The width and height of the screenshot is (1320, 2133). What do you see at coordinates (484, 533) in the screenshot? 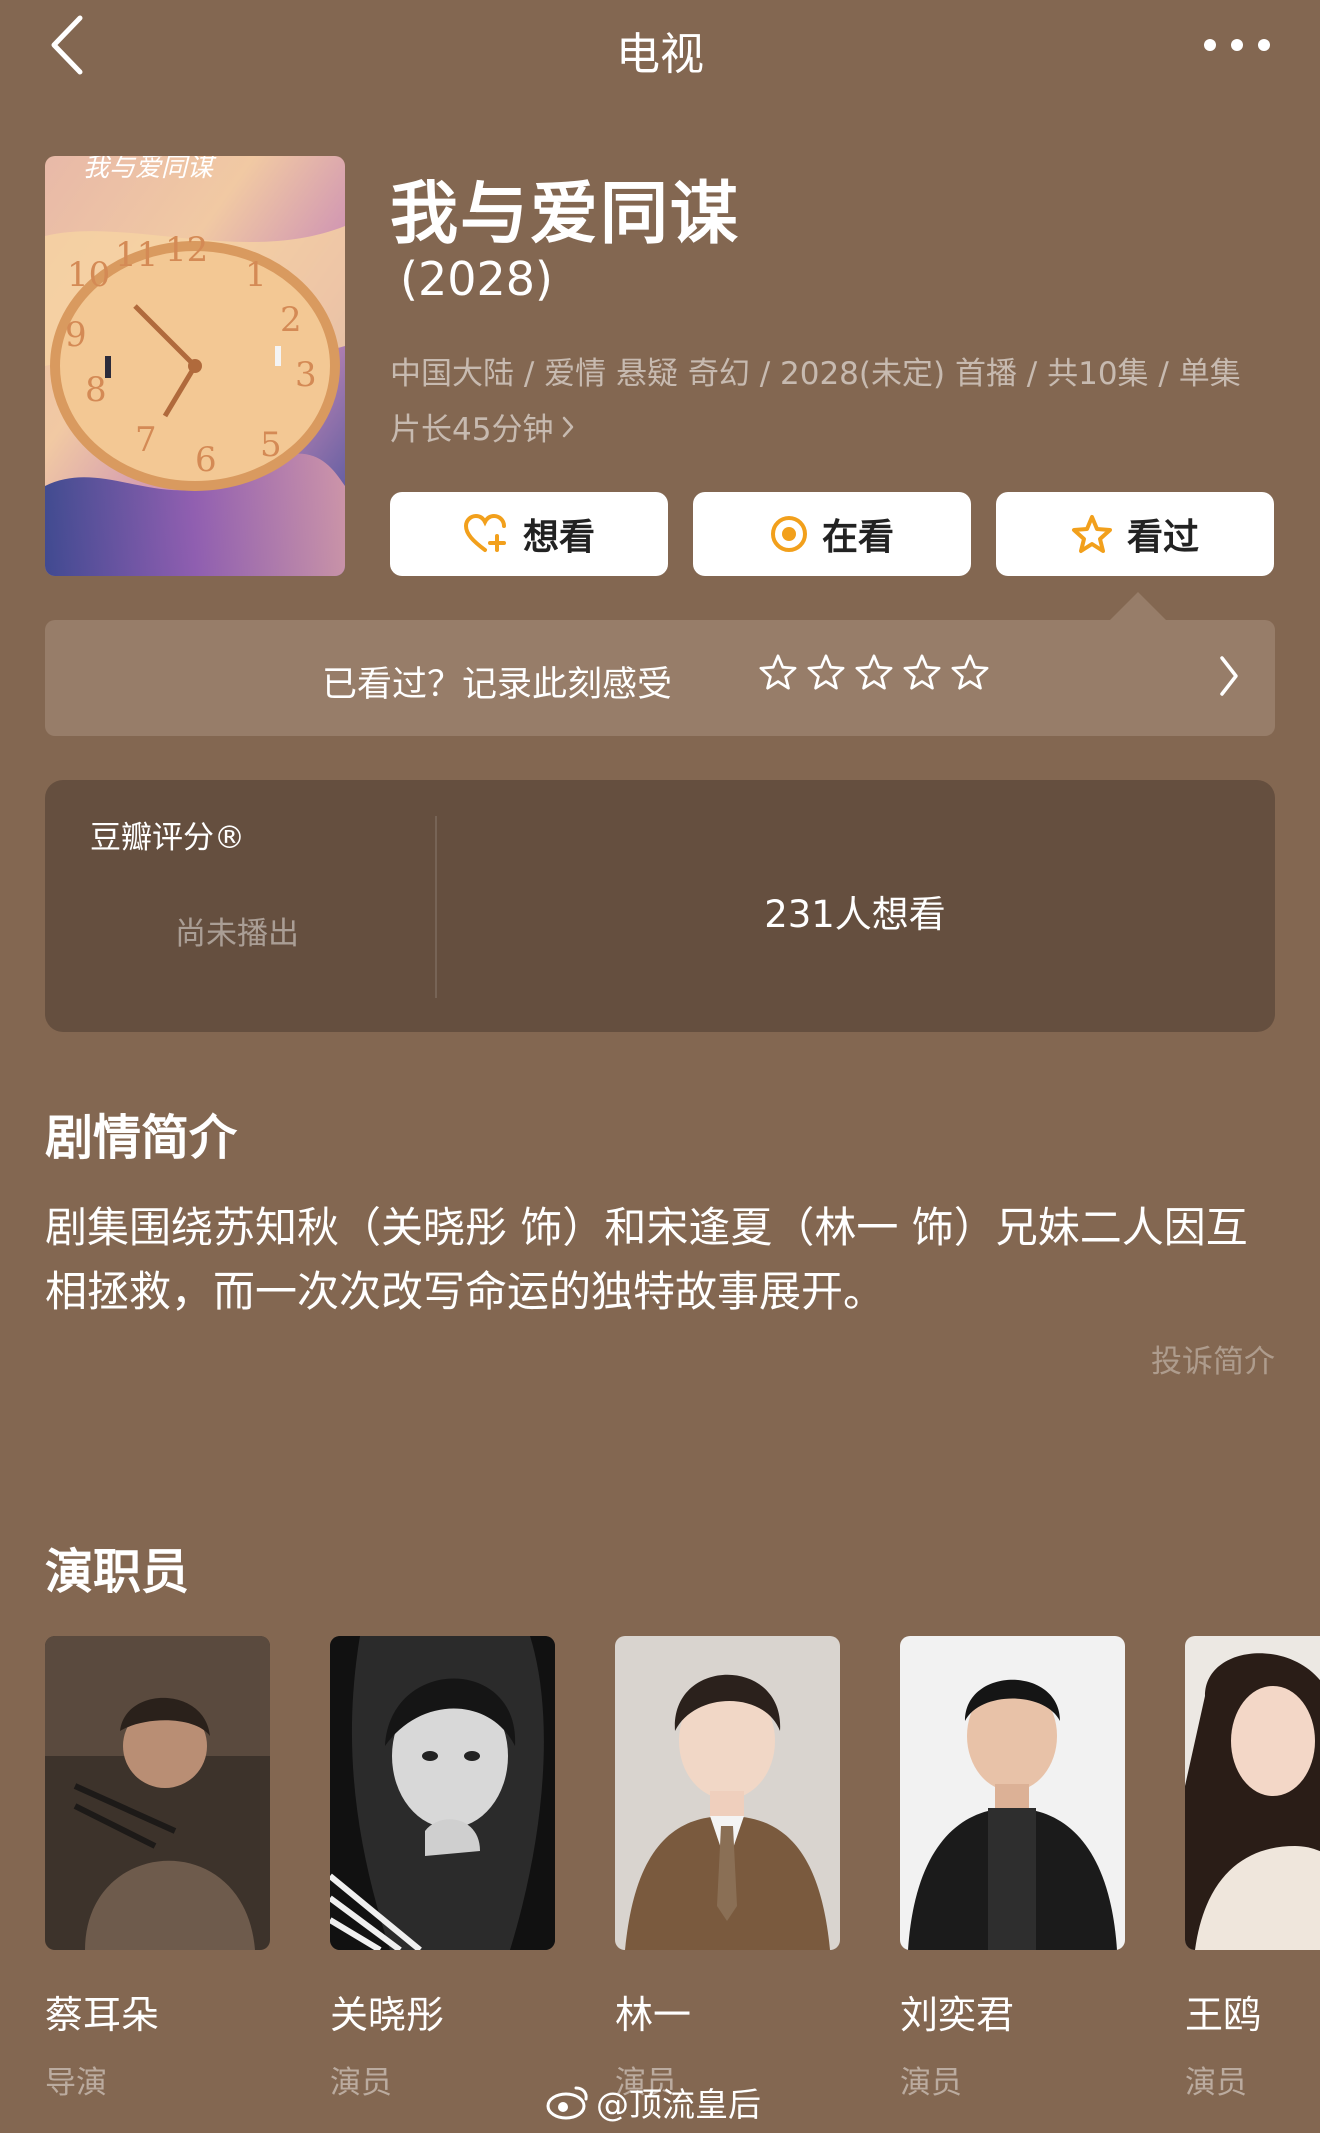
I see `heart-plus-icon` at bounding box center [484, 533].